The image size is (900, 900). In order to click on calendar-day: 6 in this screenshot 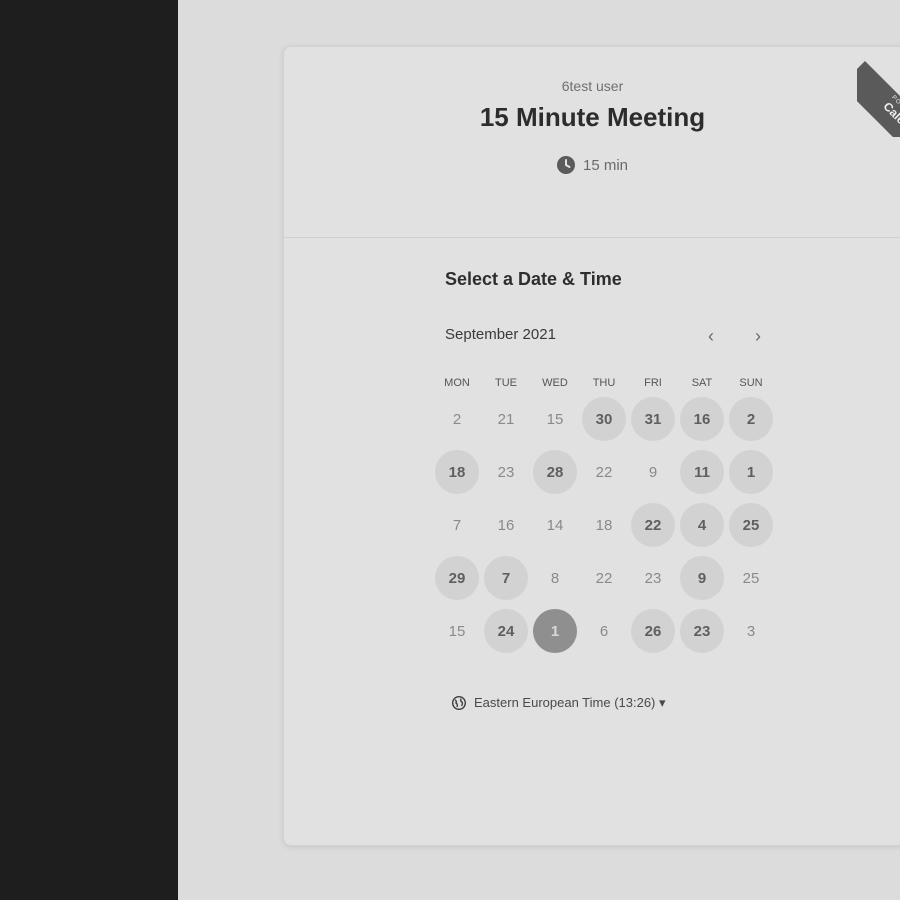, I will do `click(604, 631)`.